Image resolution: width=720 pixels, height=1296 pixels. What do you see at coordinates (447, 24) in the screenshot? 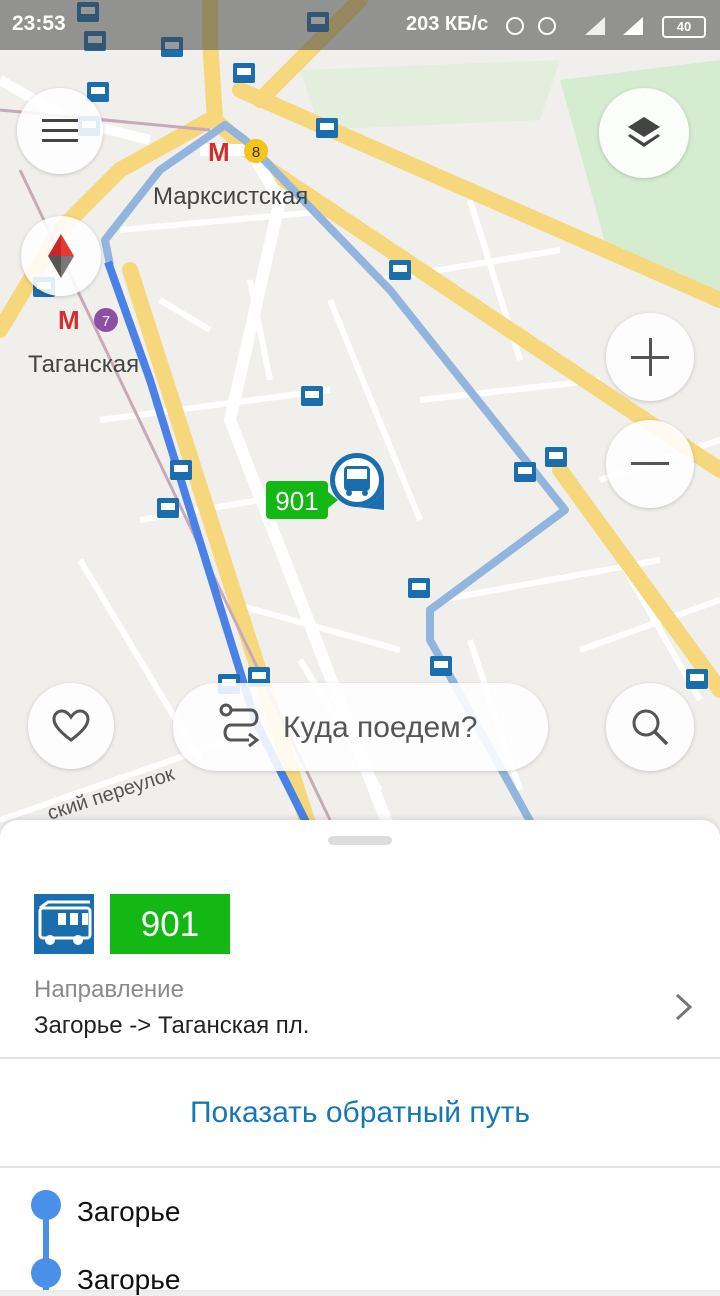
I see `network-speed: 203 КБ/с` at bounding box center [447, 24].